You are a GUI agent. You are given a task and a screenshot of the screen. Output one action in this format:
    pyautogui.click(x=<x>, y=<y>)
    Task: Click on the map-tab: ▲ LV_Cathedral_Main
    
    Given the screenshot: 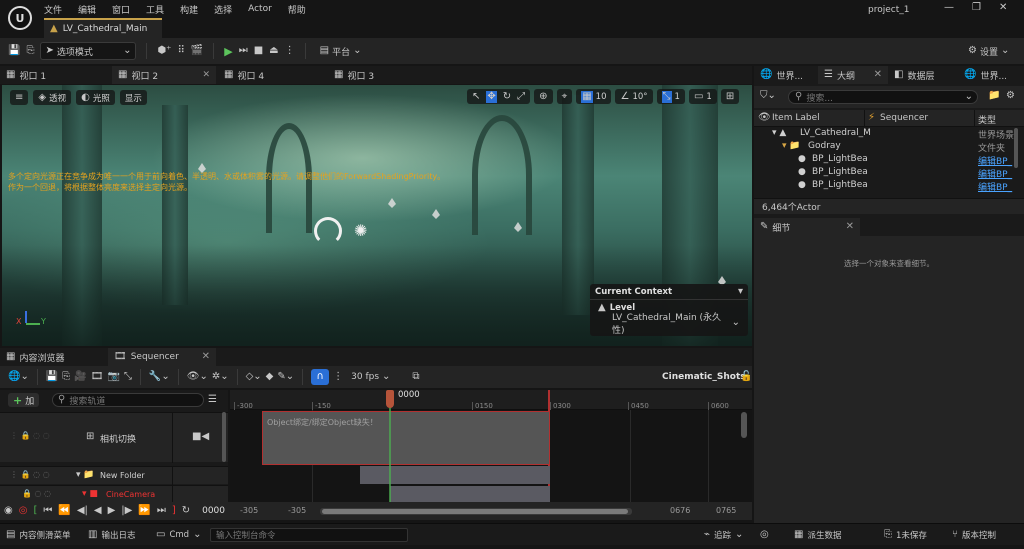 What is the action you would take?
    pyautogui.click(x=103, y=28)
    